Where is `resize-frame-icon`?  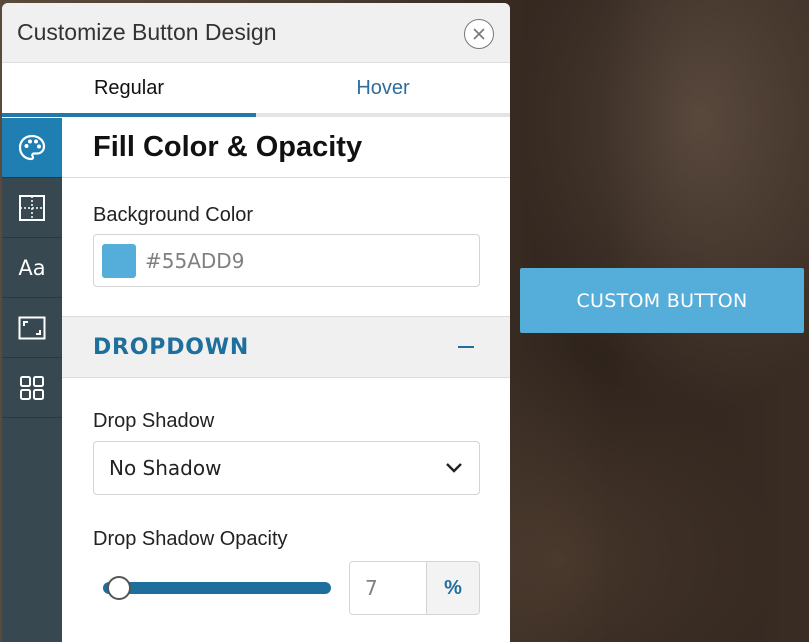 resize-frame-icon is located at coordinates (32, 327).